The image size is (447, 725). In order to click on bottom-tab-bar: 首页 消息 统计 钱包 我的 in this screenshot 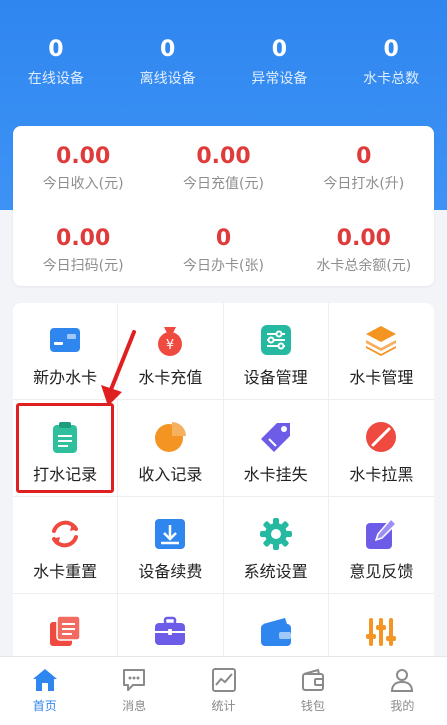, I will do `click(223, 690)`.